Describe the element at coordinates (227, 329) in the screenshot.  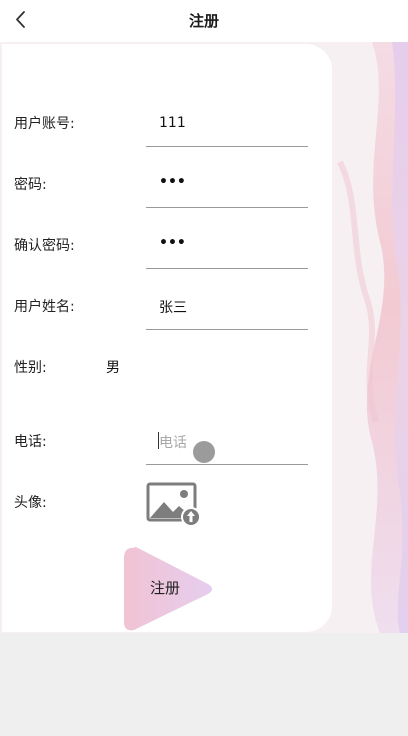
I see `name-underline` at that location.